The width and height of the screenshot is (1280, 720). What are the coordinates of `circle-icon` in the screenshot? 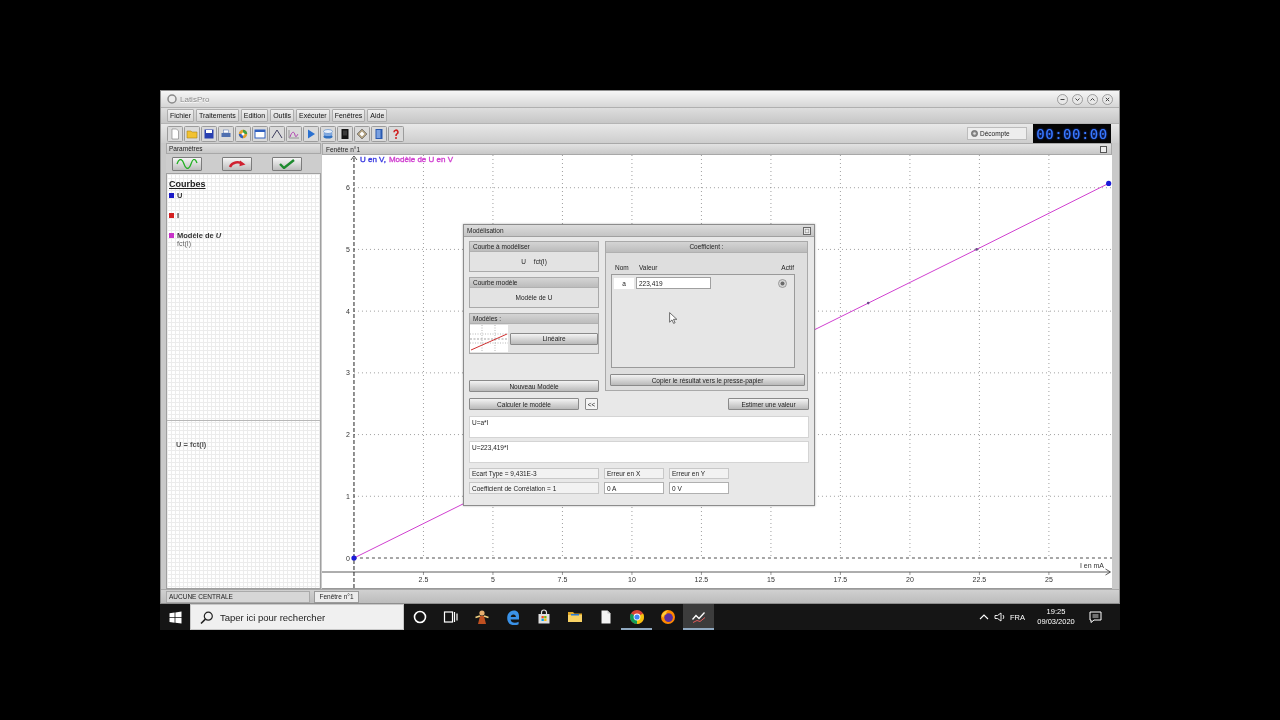 It's located at (419, 617).